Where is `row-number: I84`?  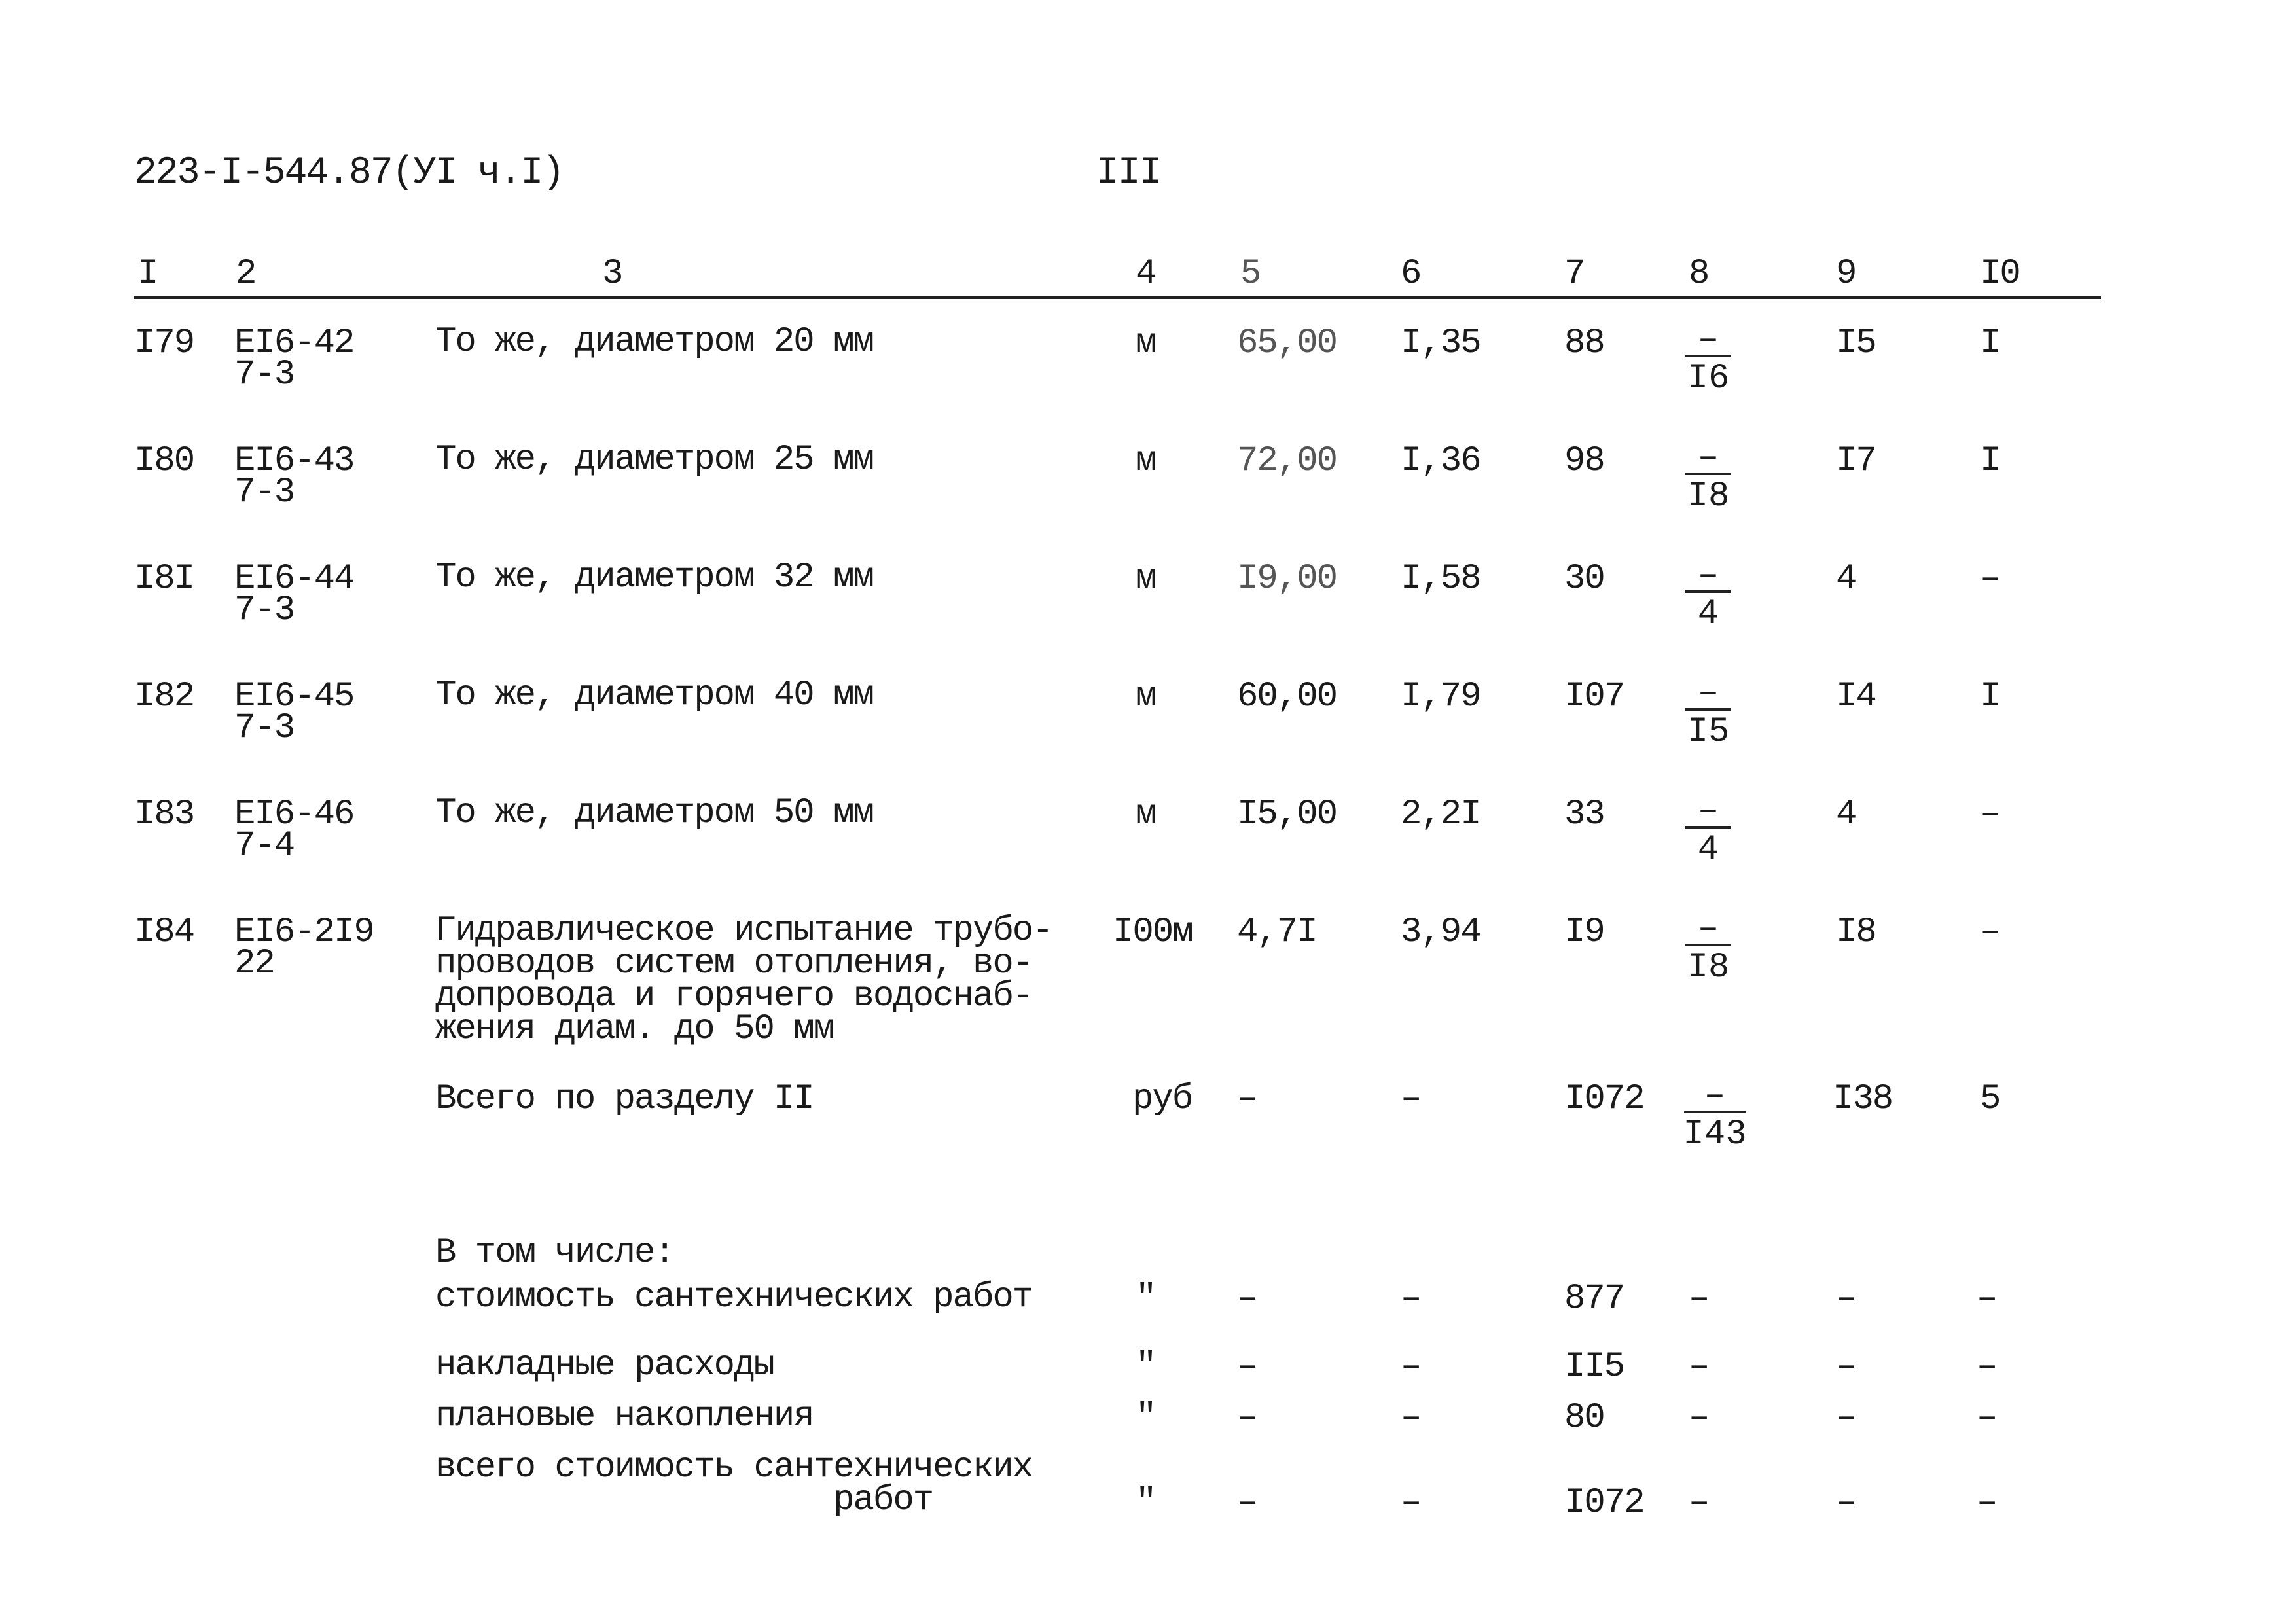
row-number: I84 is located at coordinates (164, 932).